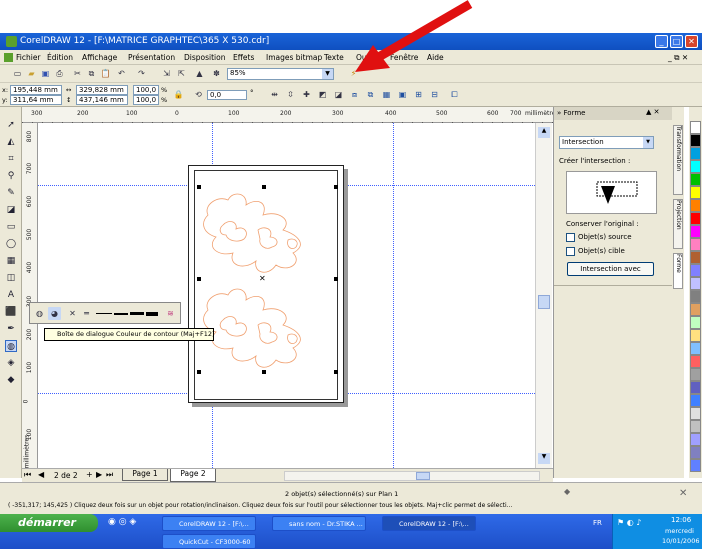 This screenshot has height=549, width=702. I want to click on tab-projection: Projection, so click(678, 224).